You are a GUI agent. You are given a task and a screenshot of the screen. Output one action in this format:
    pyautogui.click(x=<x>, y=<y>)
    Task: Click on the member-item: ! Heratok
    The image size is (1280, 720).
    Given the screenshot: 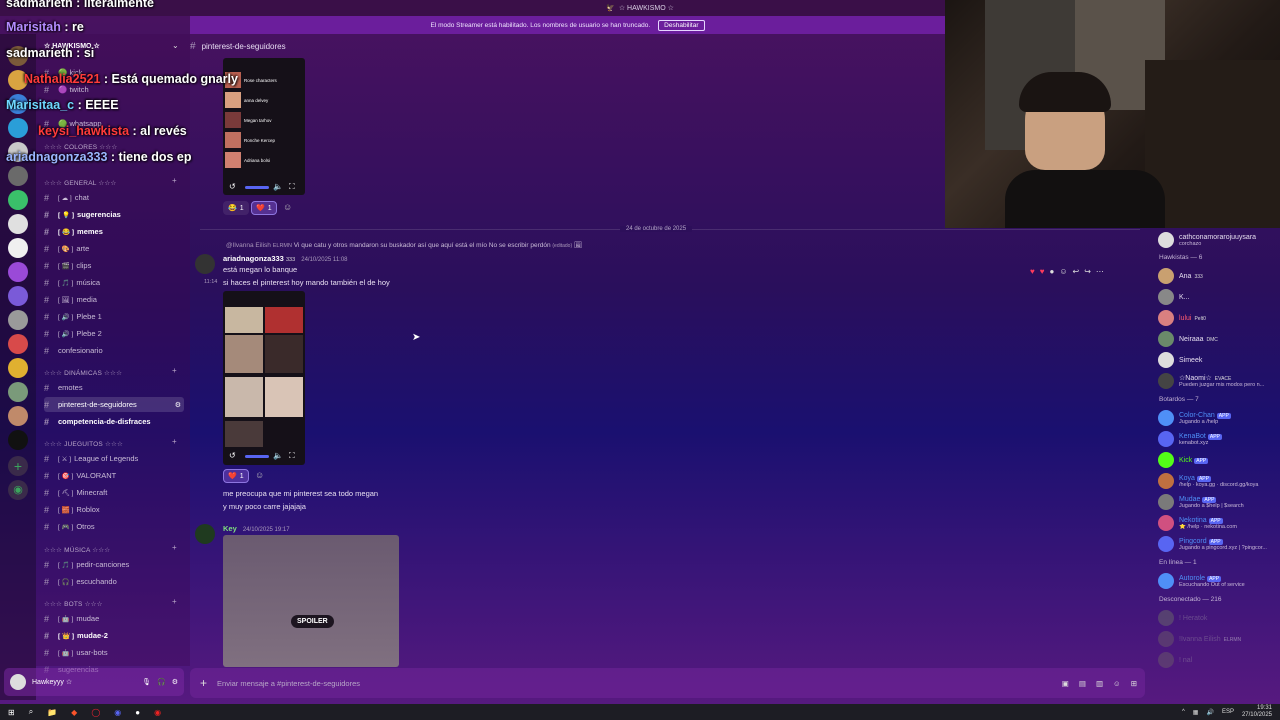 What is the action you would take?
    pyautogui.click(x=1219, y=618)
    